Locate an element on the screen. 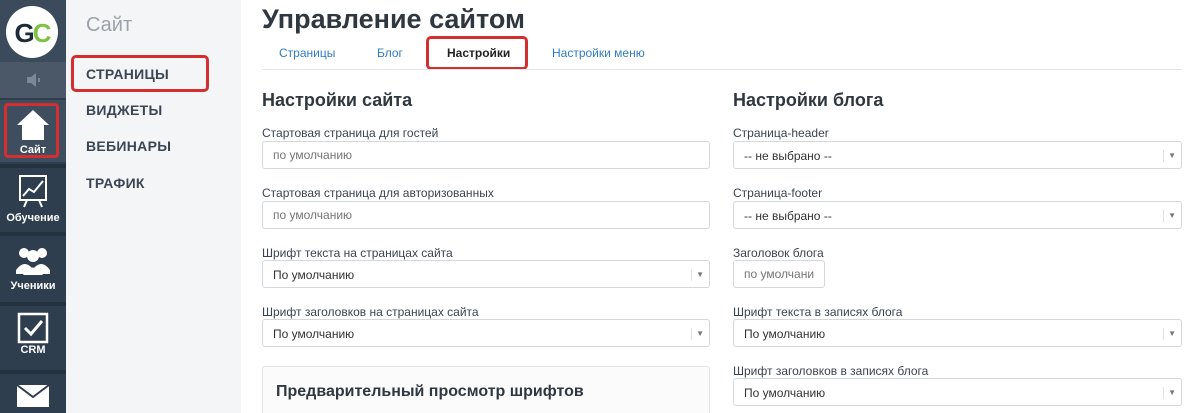  page-title: Управление сайтом is located at coordinates (393, 19).